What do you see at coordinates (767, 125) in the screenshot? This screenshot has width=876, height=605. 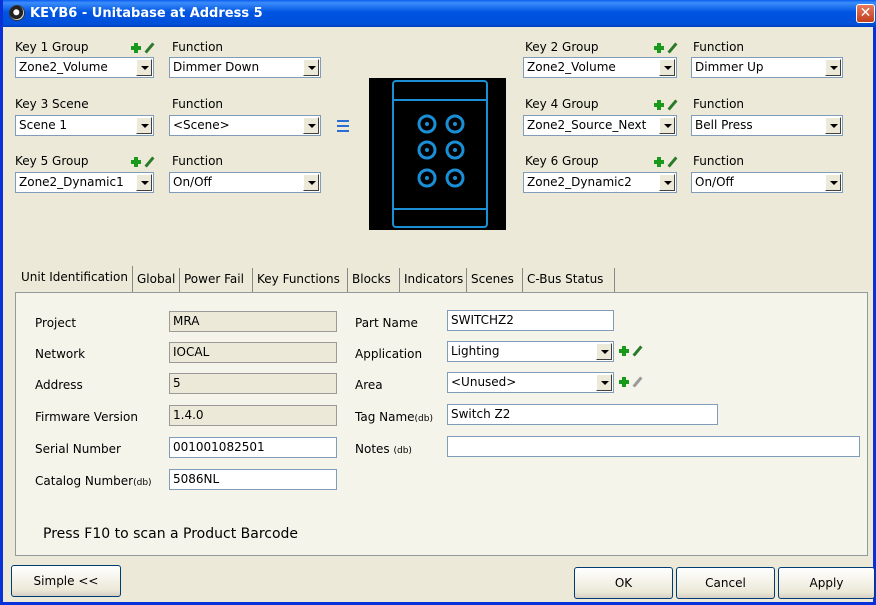 I see `key4-function-select: Bell Press` at bounding box center [767, 125].